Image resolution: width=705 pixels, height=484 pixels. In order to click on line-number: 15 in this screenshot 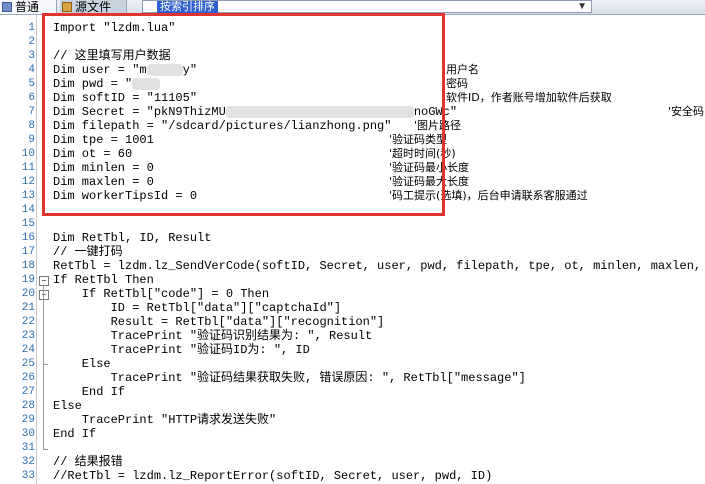, I will do `click(28, 224)`.